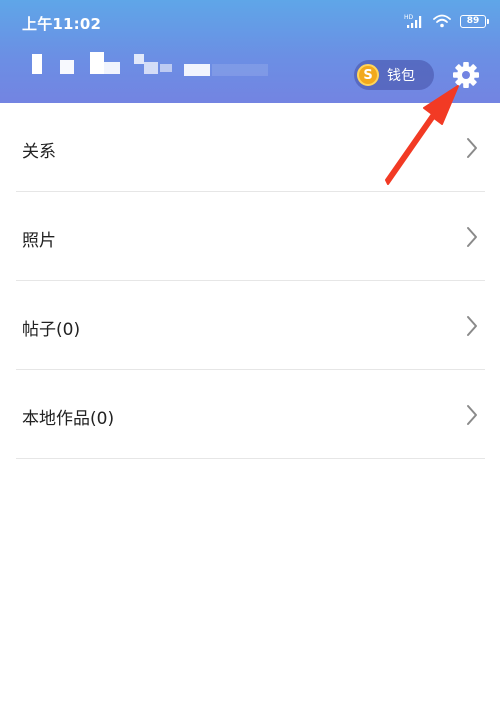 The image size is (500, 709). Describe the element at coordinates (250, 414) in the screenshot. I see `menu-item-local-works: 本地作品(0)` at that location.